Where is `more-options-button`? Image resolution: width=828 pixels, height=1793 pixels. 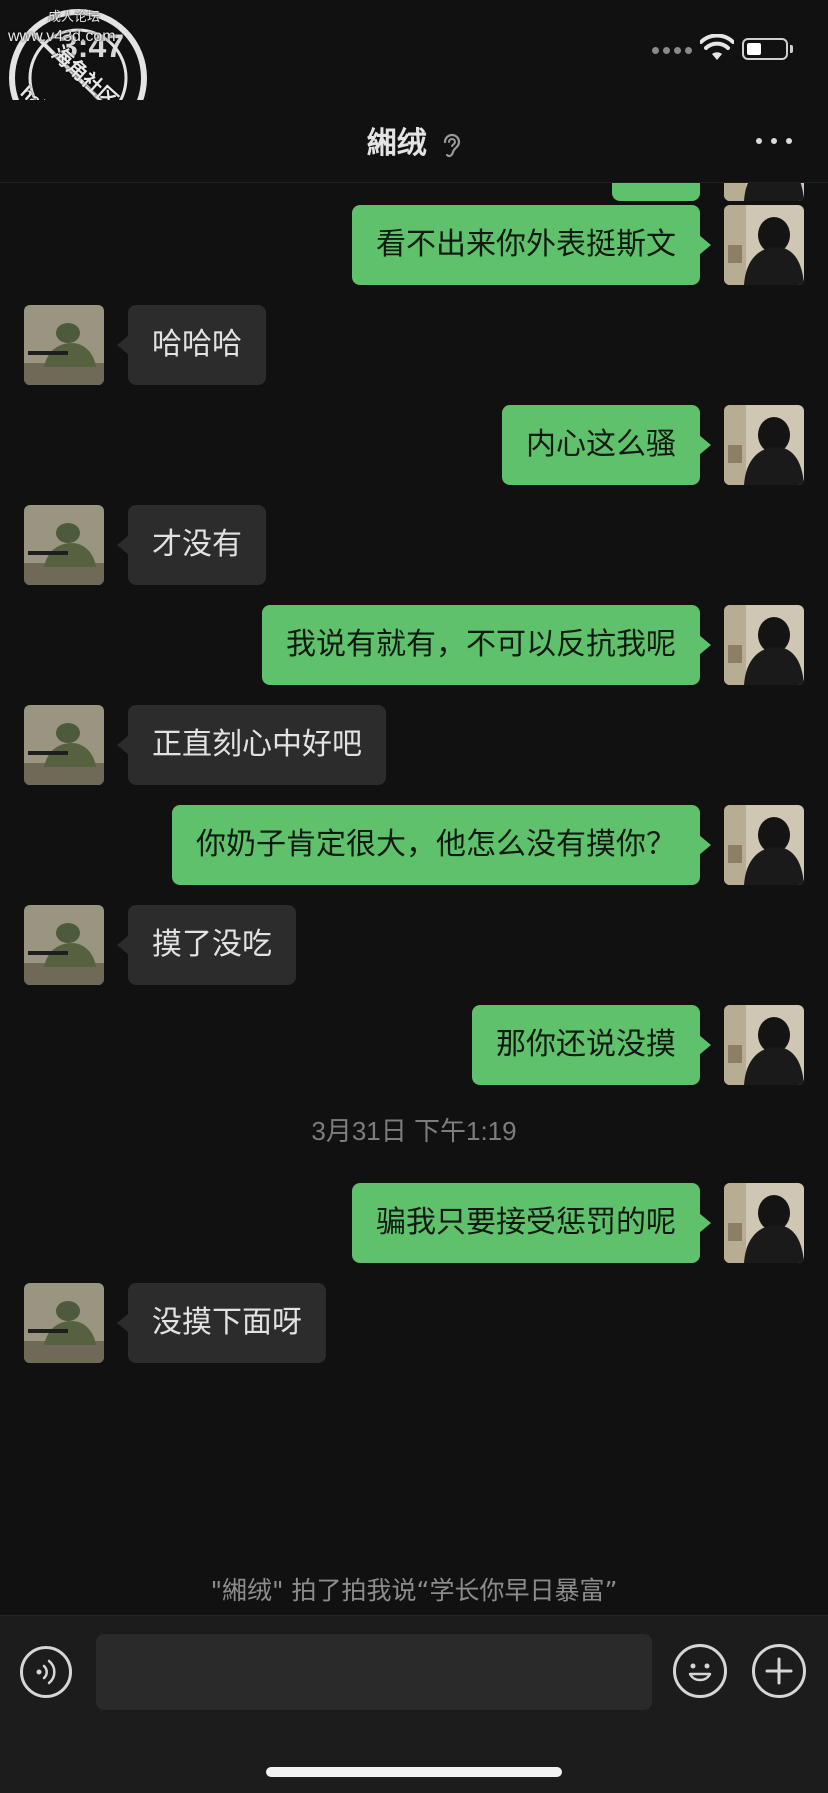 more-options-button is located at coordinates (774, 141).